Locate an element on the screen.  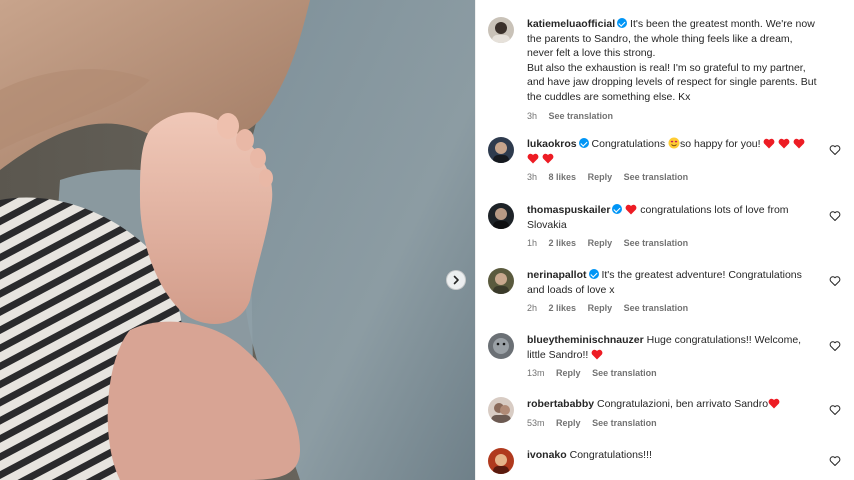
comment-username: nerinapallot is located at coordinates (557, 275).